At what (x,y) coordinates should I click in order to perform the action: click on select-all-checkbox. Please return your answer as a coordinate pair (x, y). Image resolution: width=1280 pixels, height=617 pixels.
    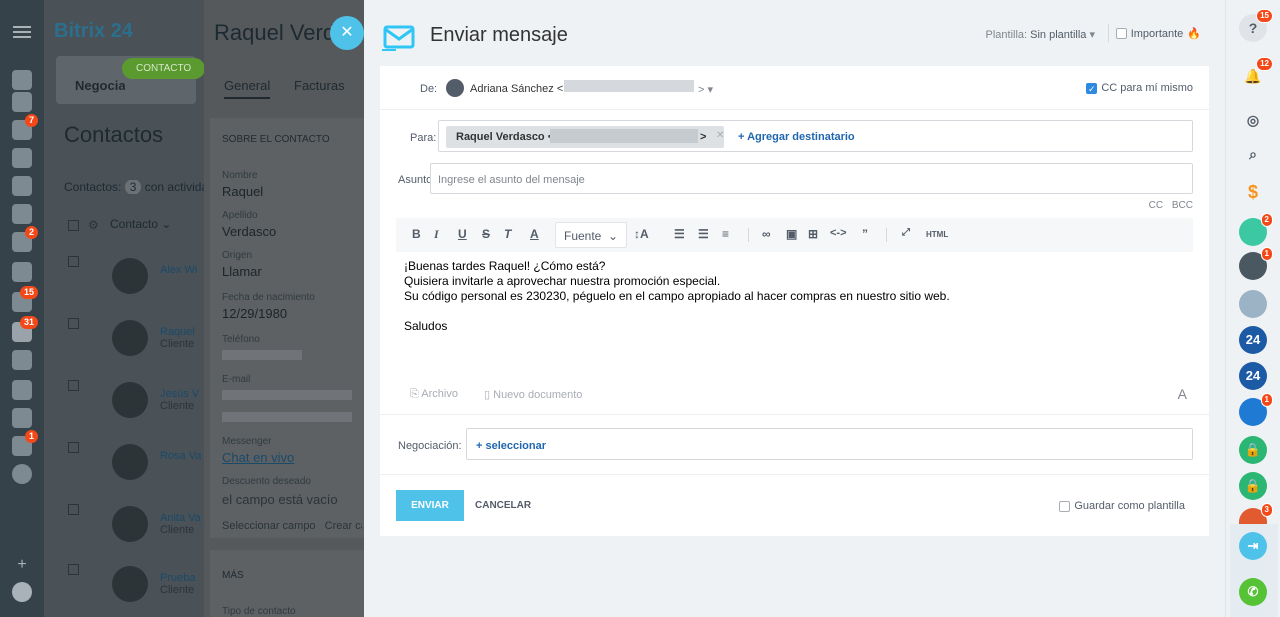
    Looking at the image, I should click on (73, 225).